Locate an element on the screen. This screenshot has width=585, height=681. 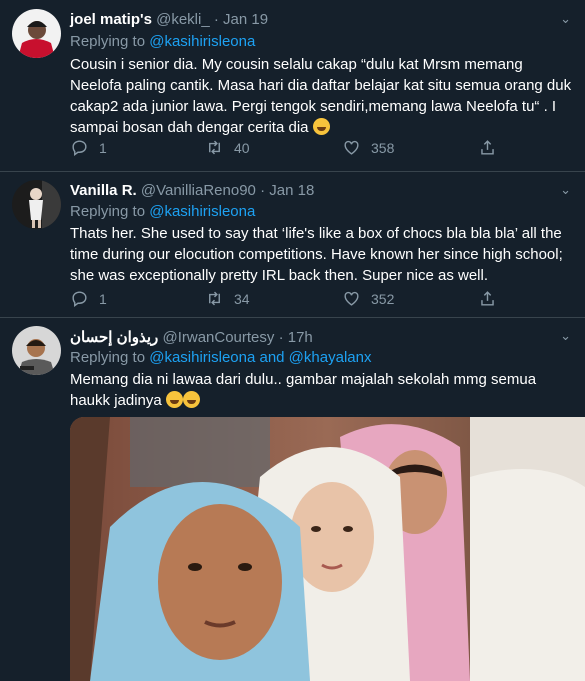
retweet-count: 34 is located at coordinates (242, 298).